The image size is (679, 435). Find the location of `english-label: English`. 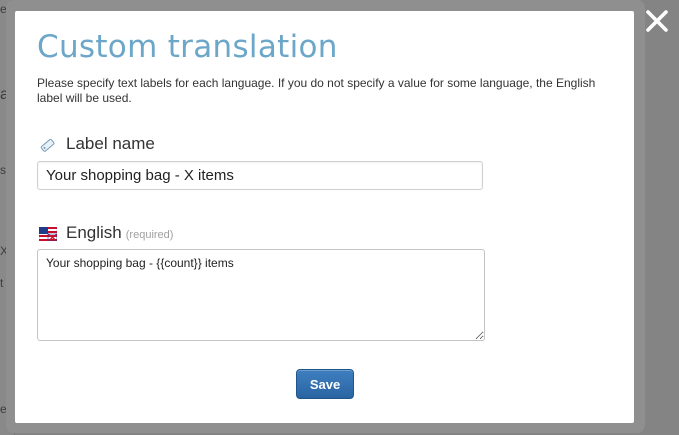

english-label: English is located at coordinates (94, 232).